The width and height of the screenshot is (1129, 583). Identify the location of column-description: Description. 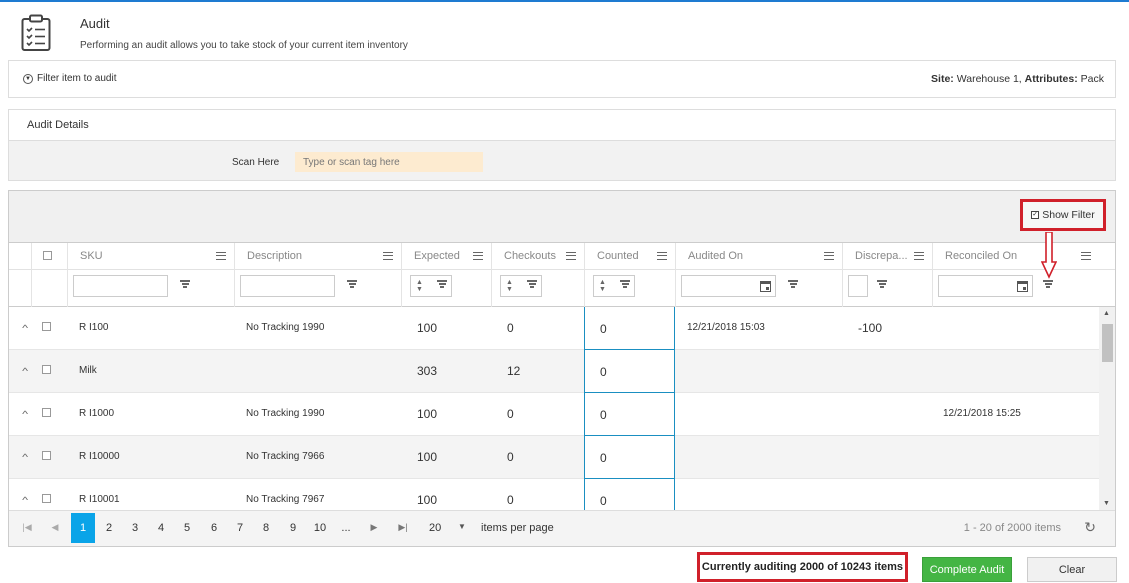
(317, 257).